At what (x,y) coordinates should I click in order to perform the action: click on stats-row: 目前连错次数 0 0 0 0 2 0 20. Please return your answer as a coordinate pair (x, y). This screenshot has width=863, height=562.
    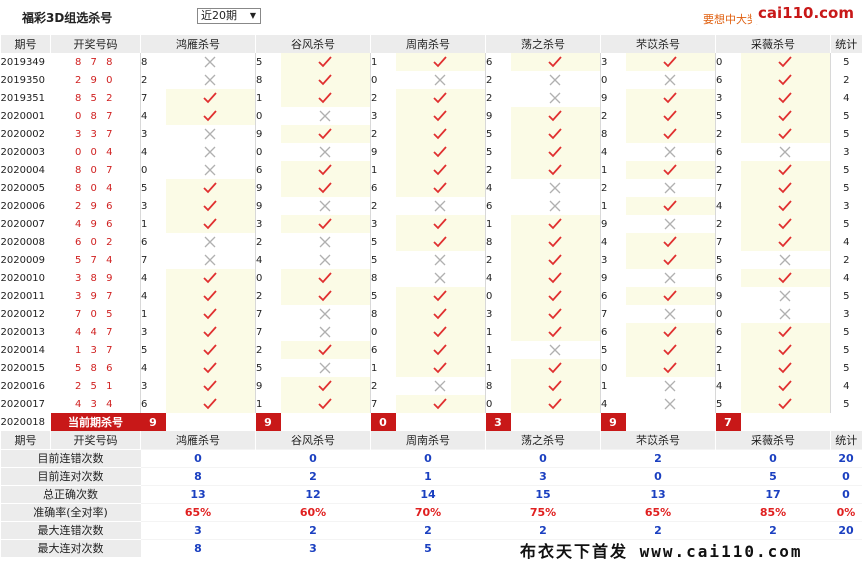
    Looking at the image, I should click on (431, 457).